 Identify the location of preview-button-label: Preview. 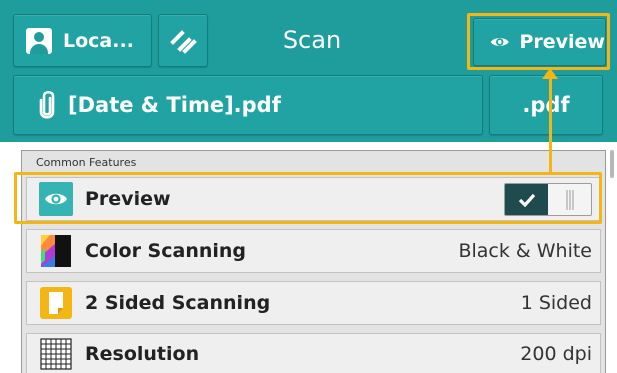
(562, 42).